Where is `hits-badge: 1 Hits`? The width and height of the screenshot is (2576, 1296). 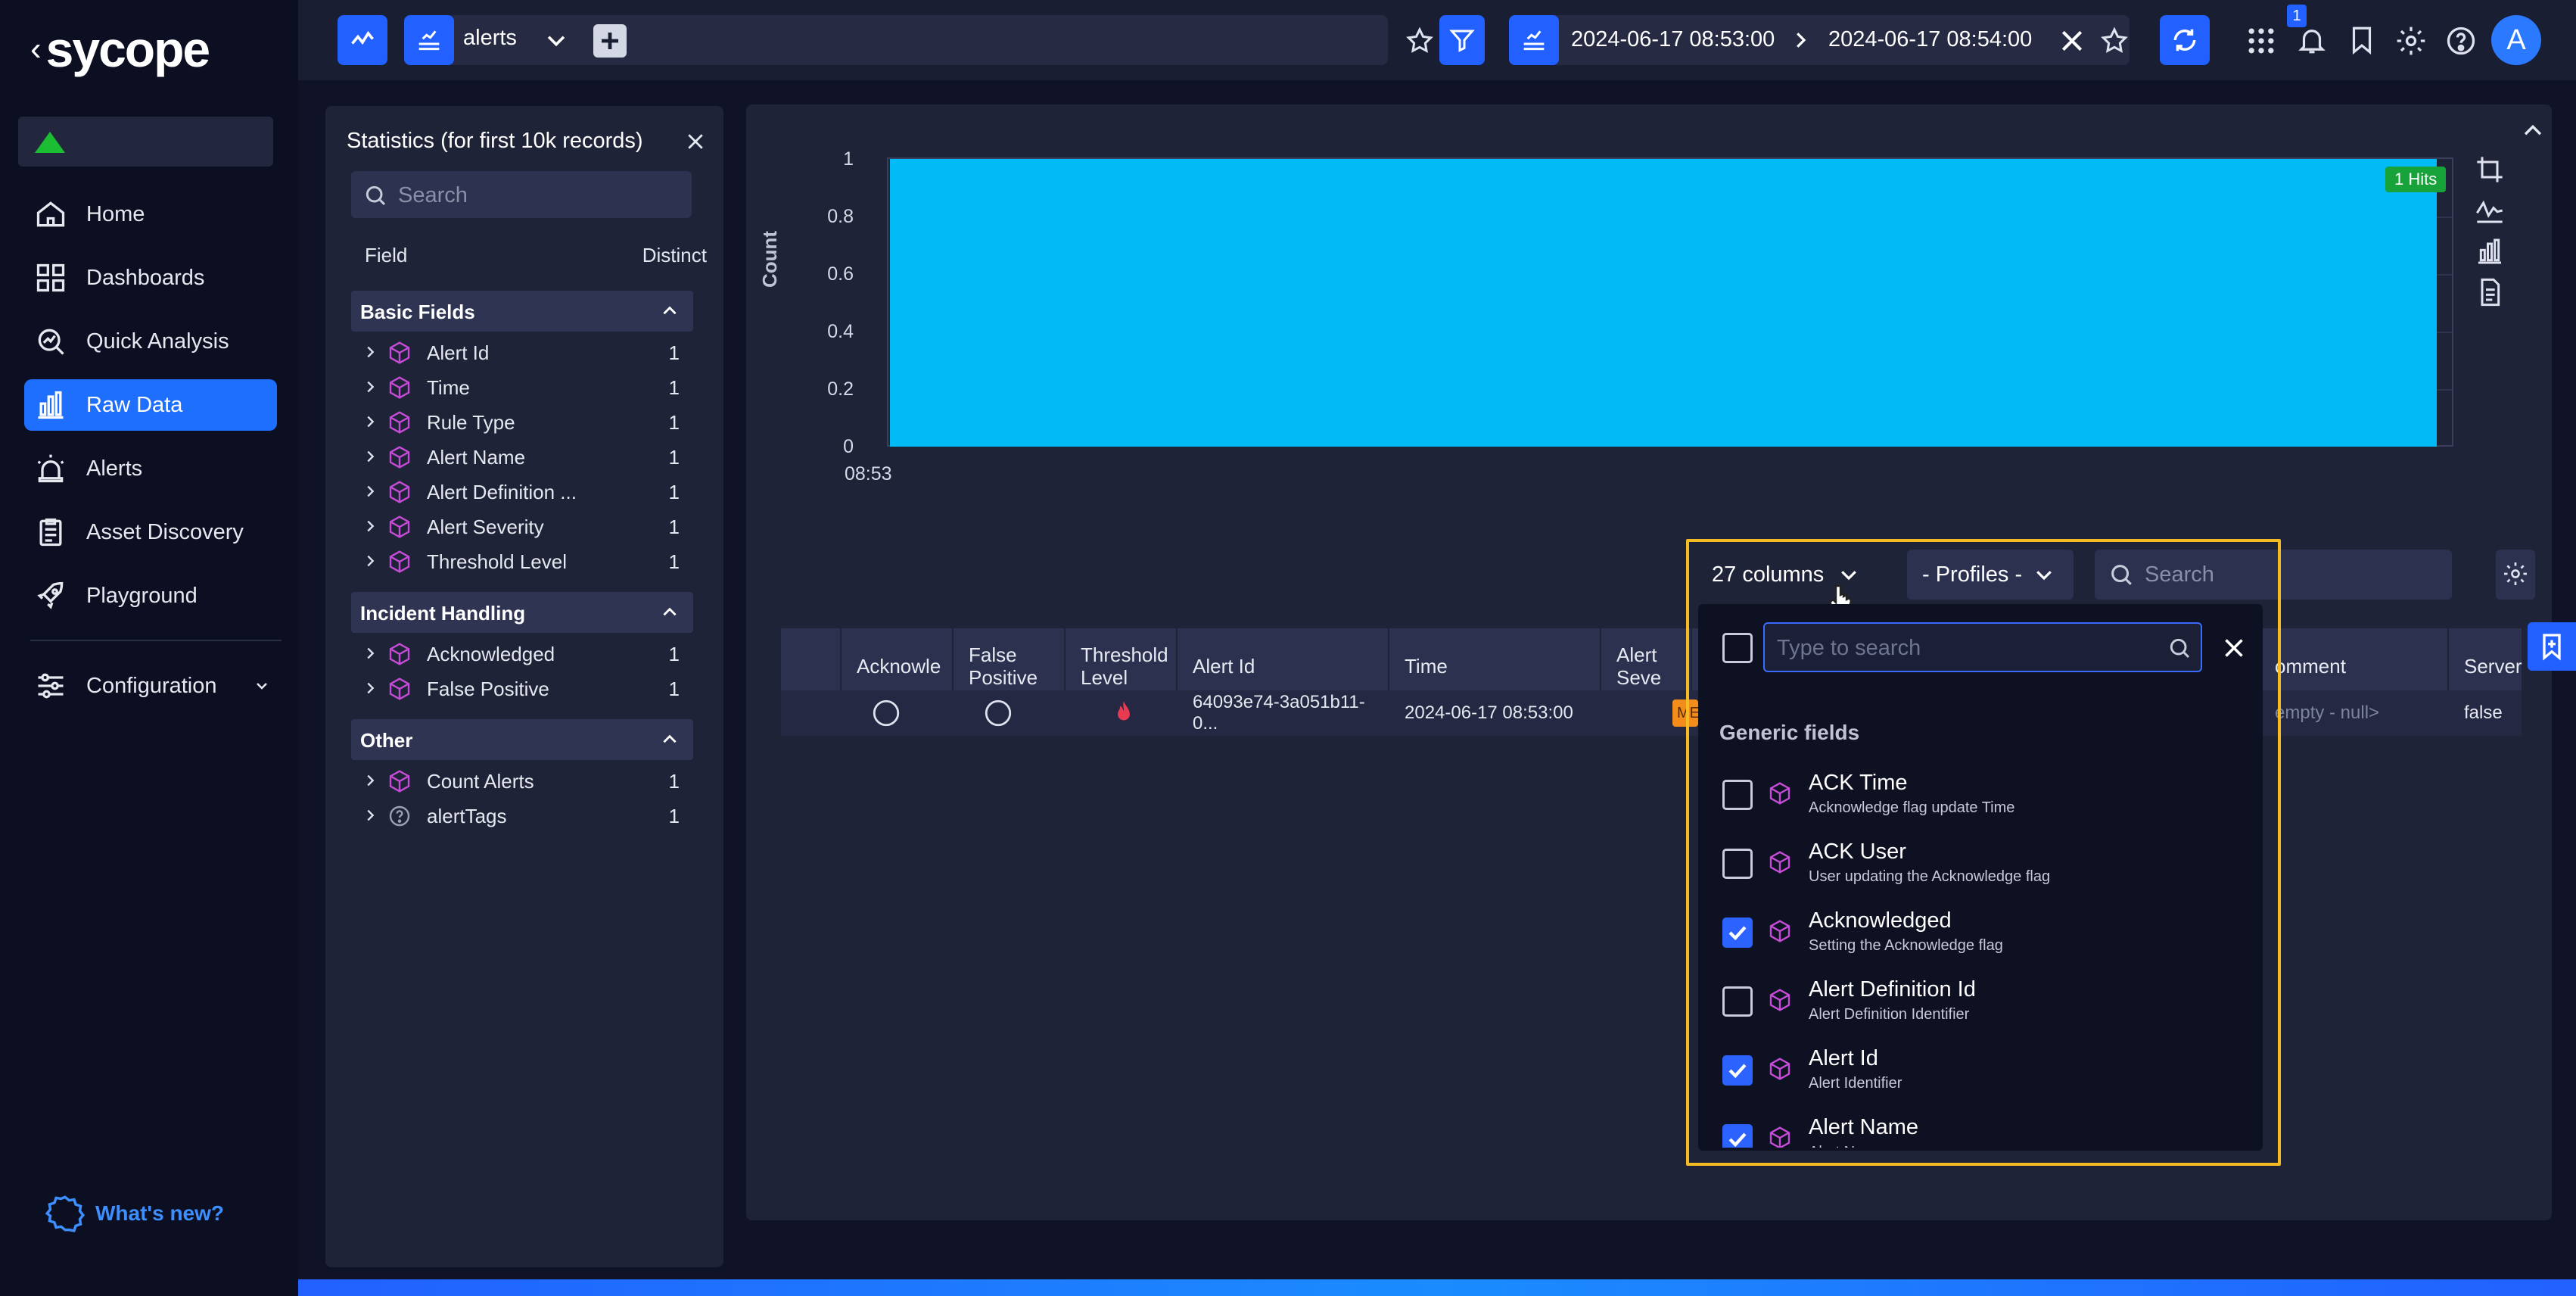 hits-badge: 1 Hits is located at coordinates (2416, 179).